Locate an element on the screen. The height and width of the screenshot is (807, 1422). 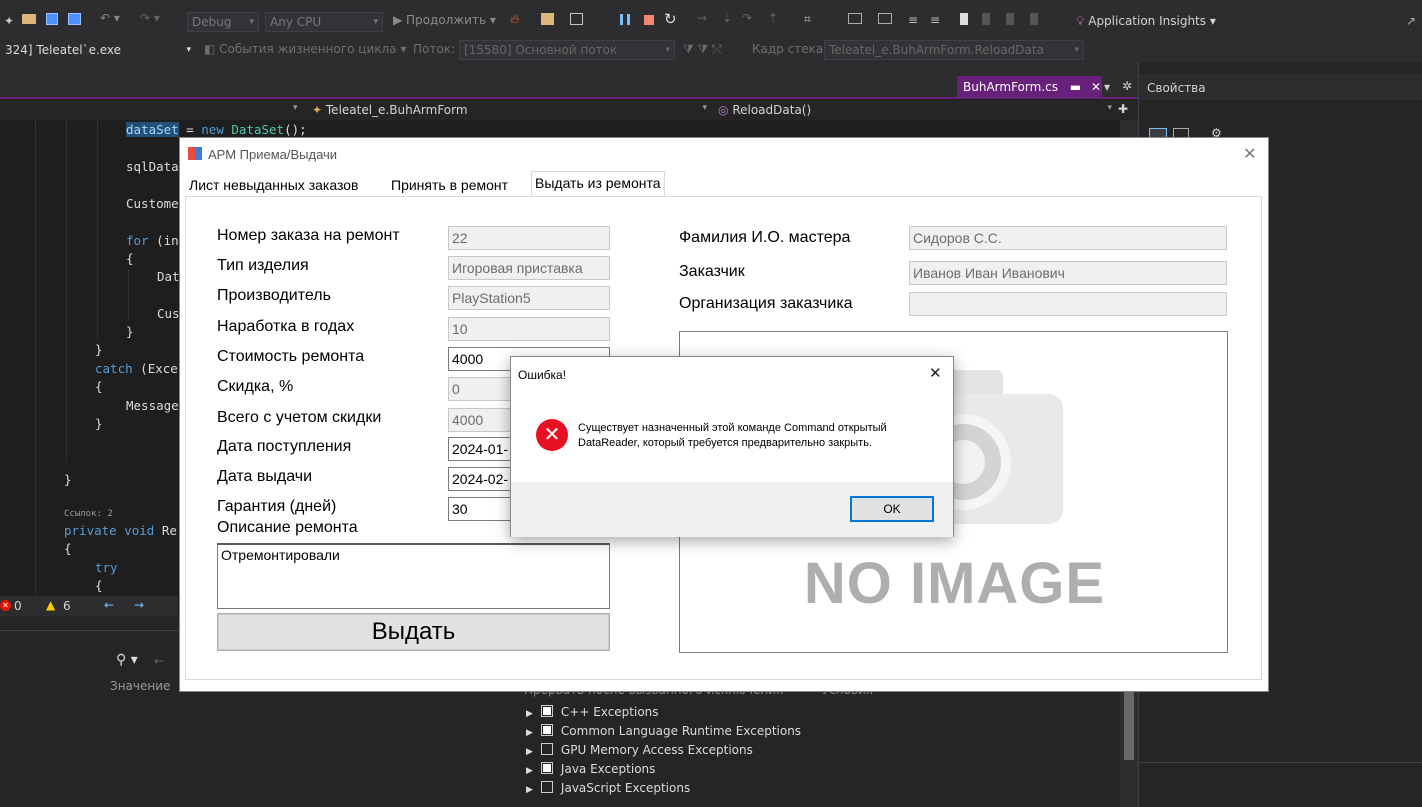
close-tab-icon: ✕ is located at coordinates (1096, 87).